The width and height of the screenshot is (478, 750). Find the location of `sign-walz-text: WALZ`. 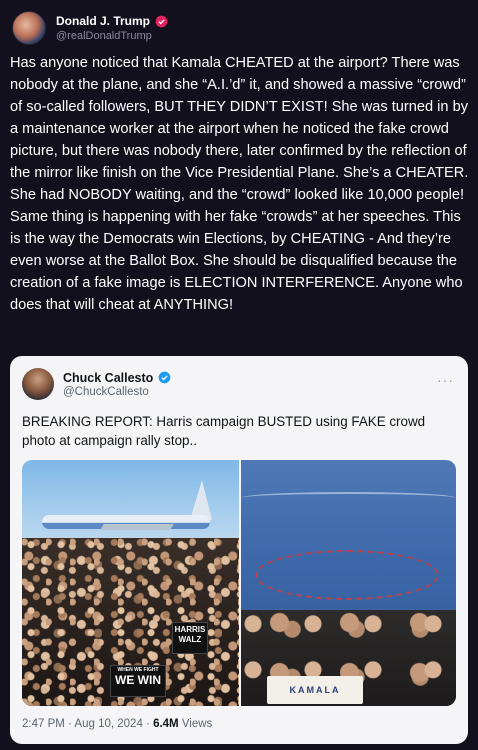

sign-walz-text: WALZ is located at coordinates (190, 639).